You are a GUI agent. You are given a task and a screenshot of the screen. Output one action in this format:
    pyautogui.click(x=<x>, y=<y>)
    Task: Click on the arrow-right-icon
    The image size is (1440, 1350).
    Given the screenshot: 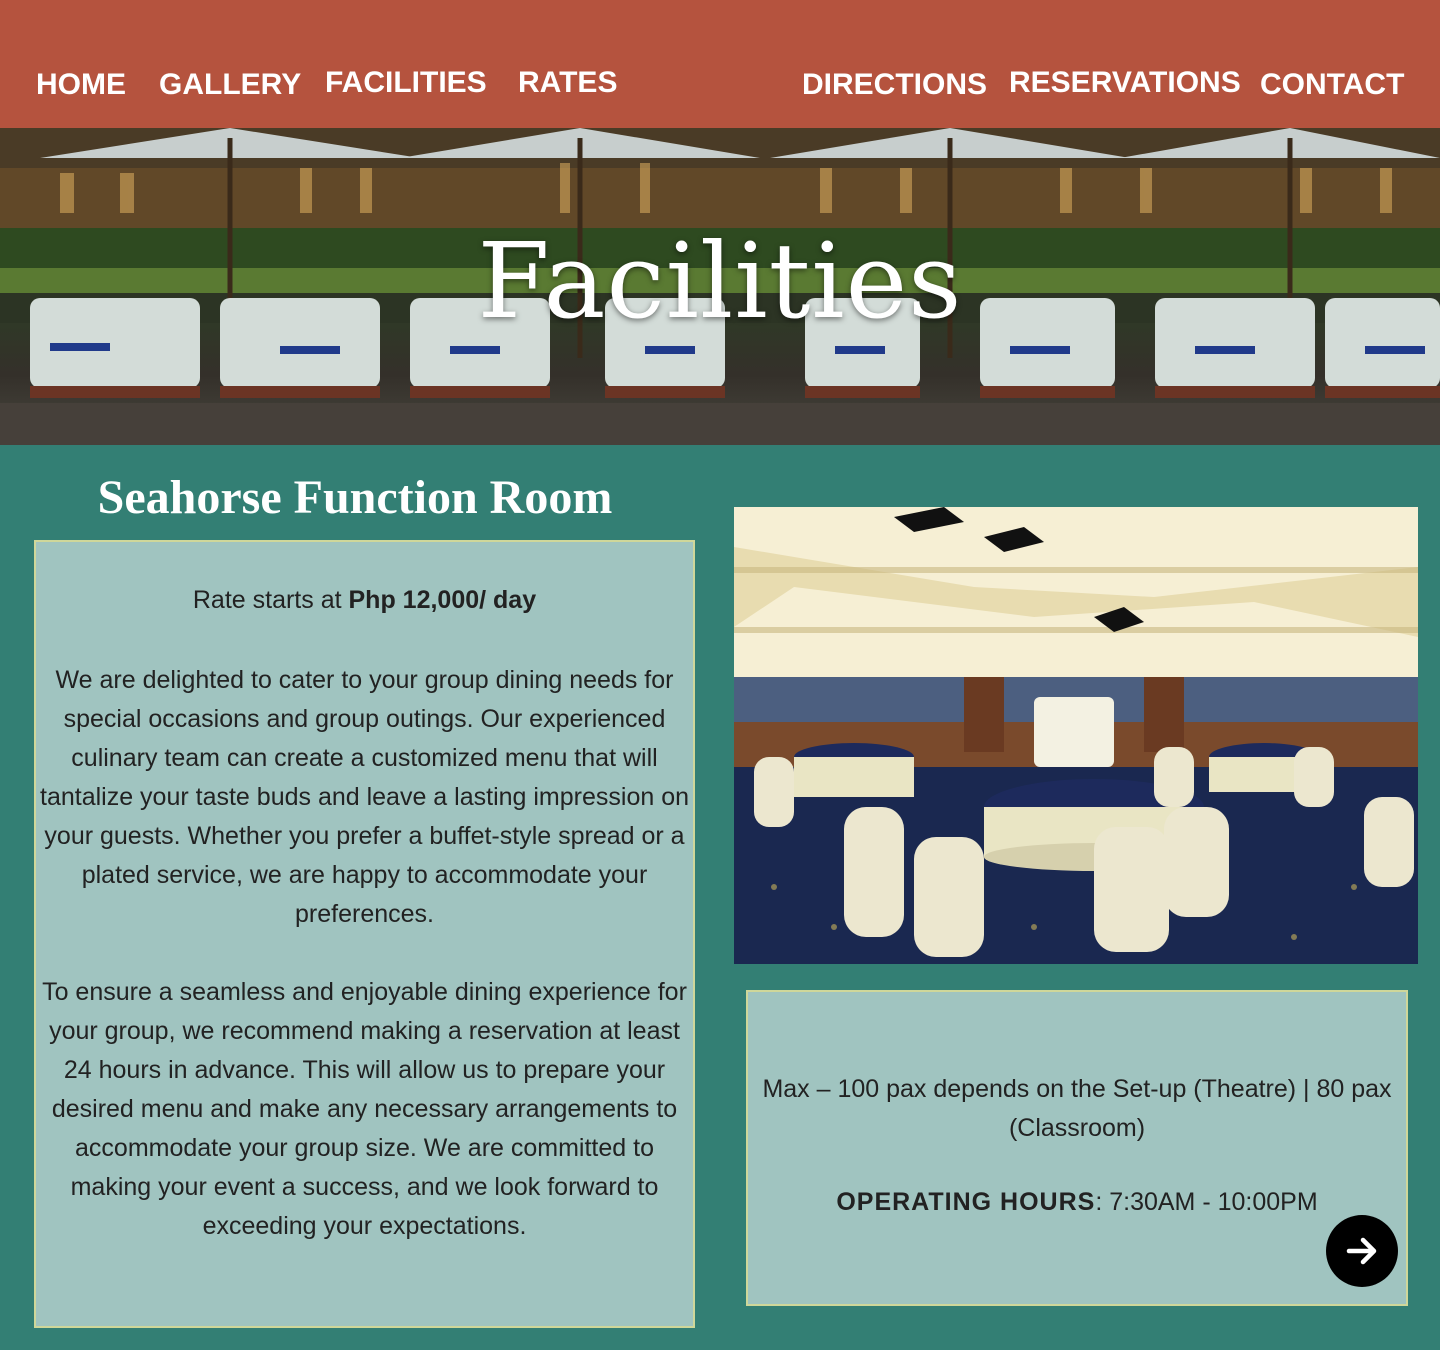 What is the action you would take?
    pyautogui.click(x=1361, y=1251)
    